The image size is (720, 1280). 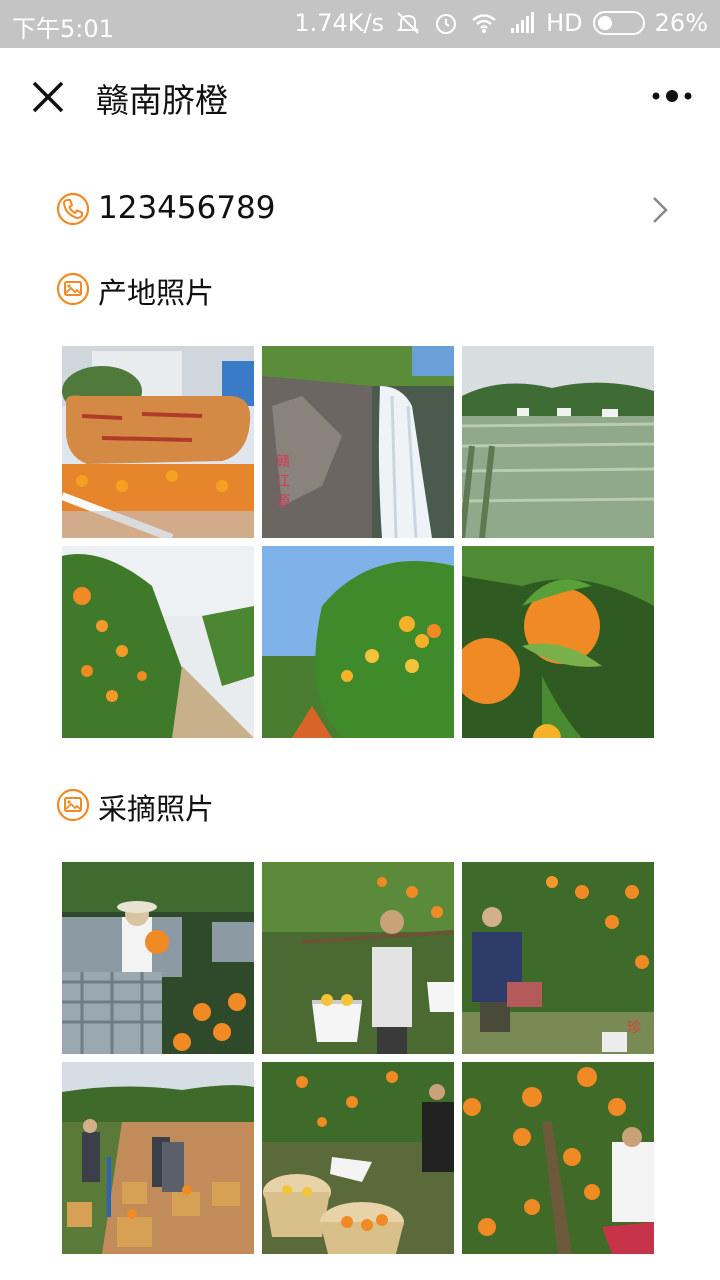 What do you see at coordinates (73, 209) in the screenshot?
I see `phone-icon` at bounding box center [73, 209].